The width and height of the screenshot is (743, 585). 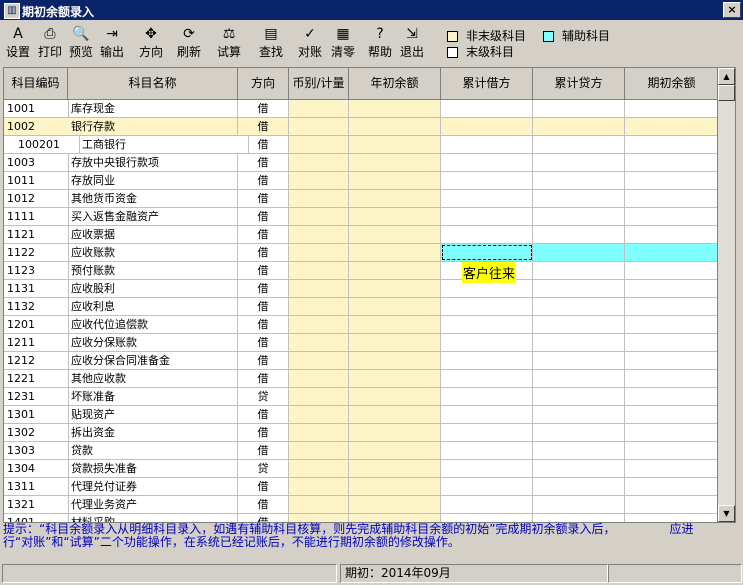 What do you see at coordinates (395, 83) in the screenshot?
I see `col-header-opening: 年初余额` at bounding box center [395, 83].